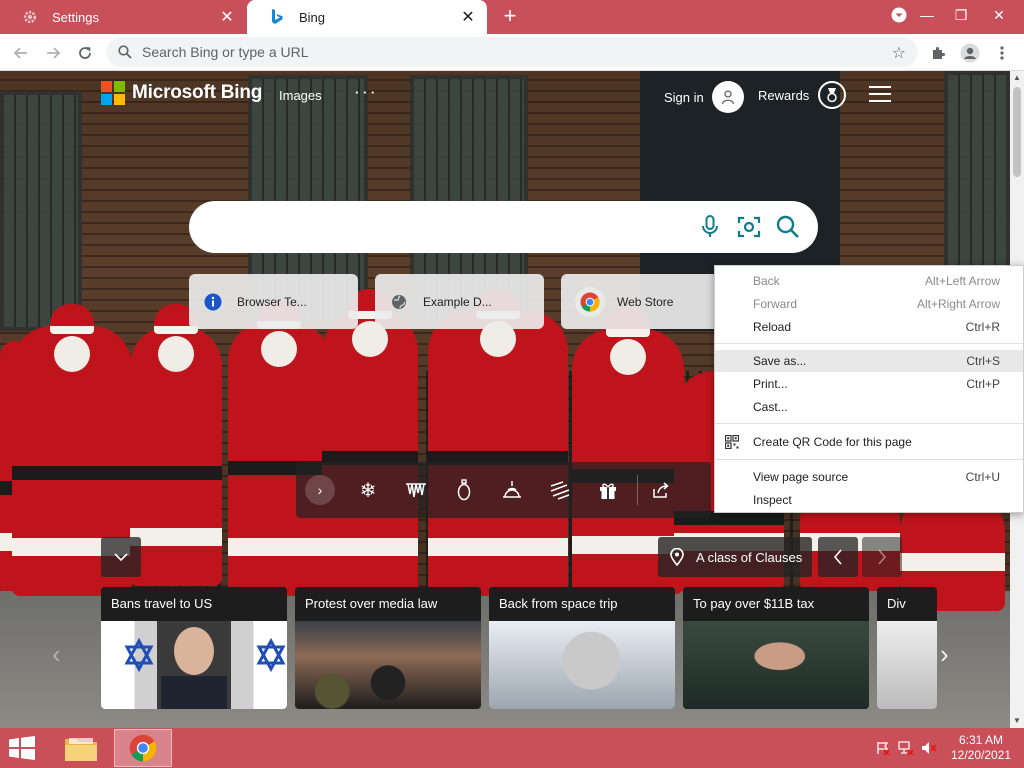  Describe the element at coordinates (416, 490) in the screenshot. I see `icicles-icon` at that location.